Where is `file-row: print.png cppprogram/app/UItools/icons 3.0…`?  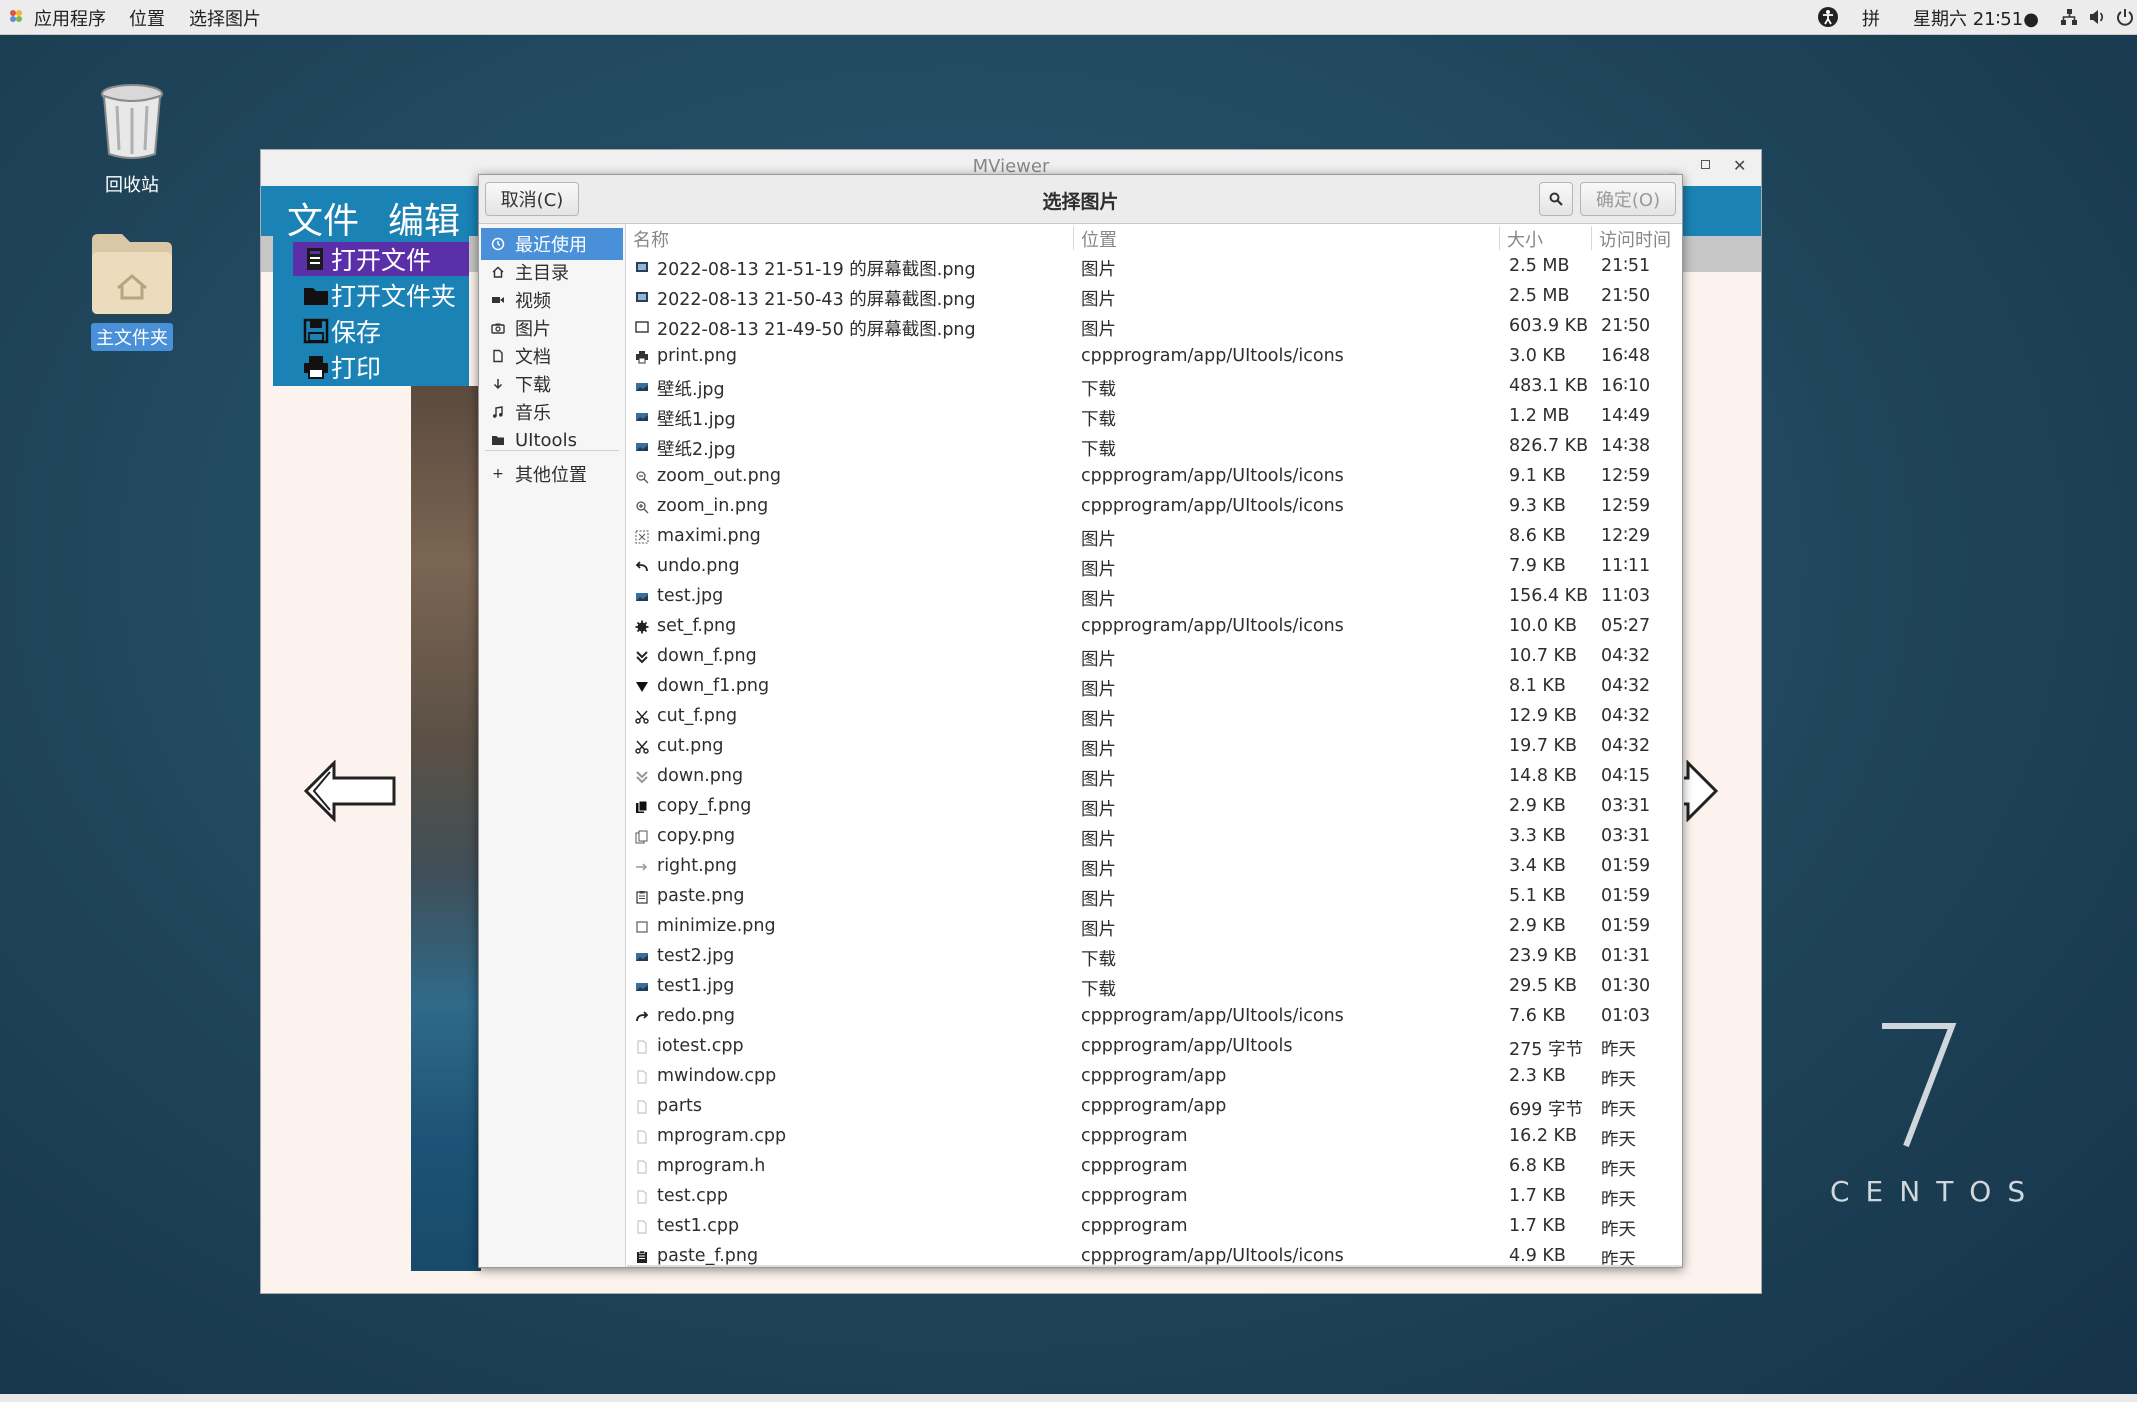 file-row: print.png cppprogram/app/UItools/icons 3.0… is located at coordinates (1154, 357).